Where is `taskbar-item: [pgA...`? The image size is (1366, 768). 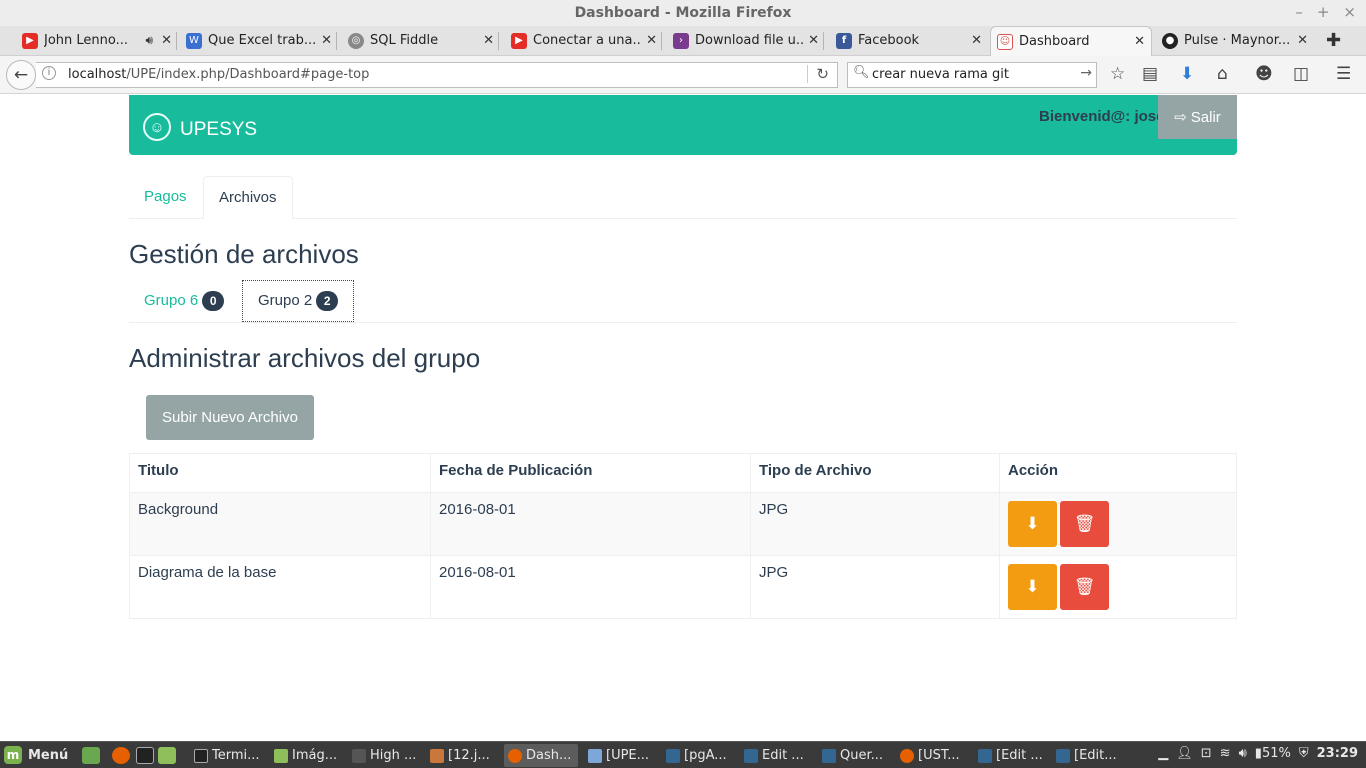 taskbar-item: [pgA... is located at coordinates (699, 755).